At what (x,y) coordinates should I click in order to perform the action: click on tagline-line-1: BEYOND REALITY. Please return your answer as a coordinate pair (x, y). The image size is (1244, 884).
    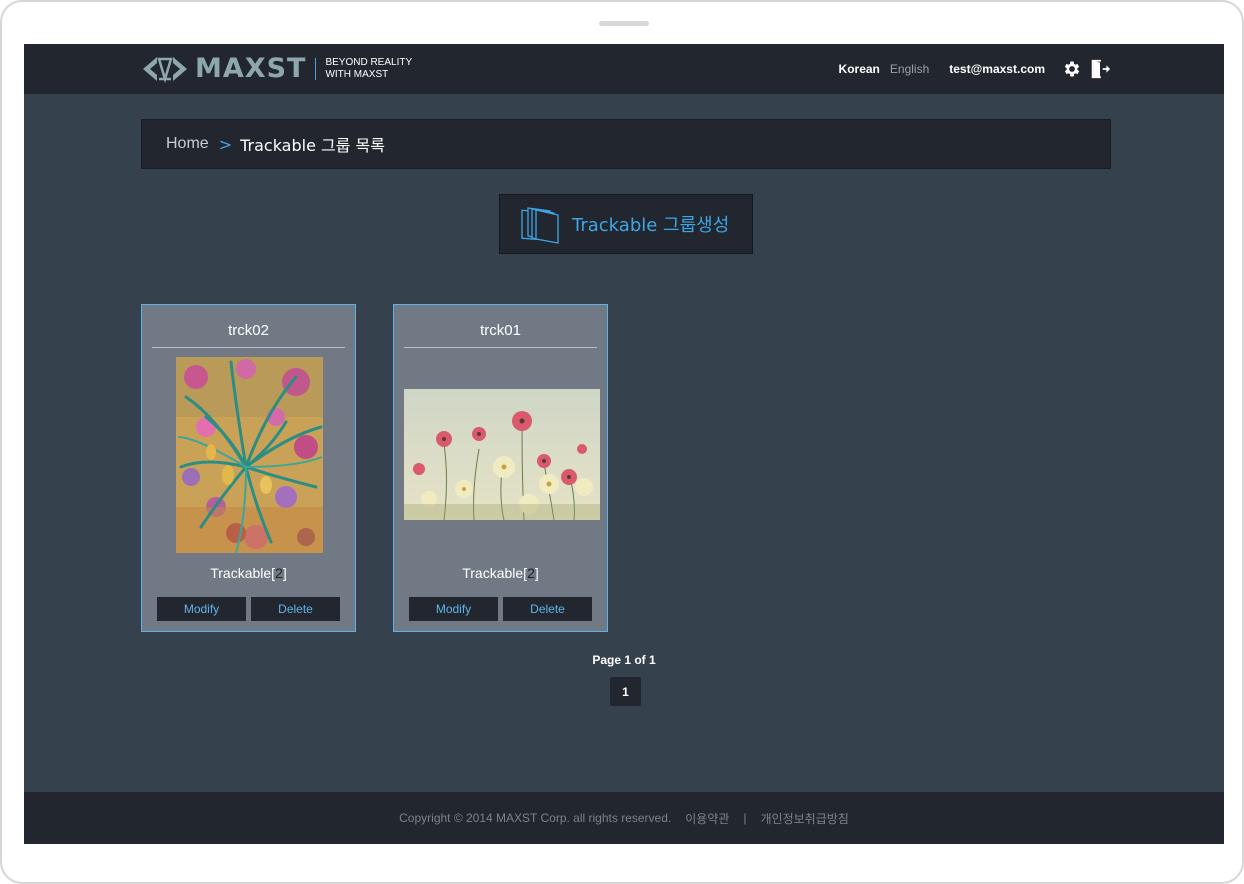
    Looking at the image, I should click on (369, 62).